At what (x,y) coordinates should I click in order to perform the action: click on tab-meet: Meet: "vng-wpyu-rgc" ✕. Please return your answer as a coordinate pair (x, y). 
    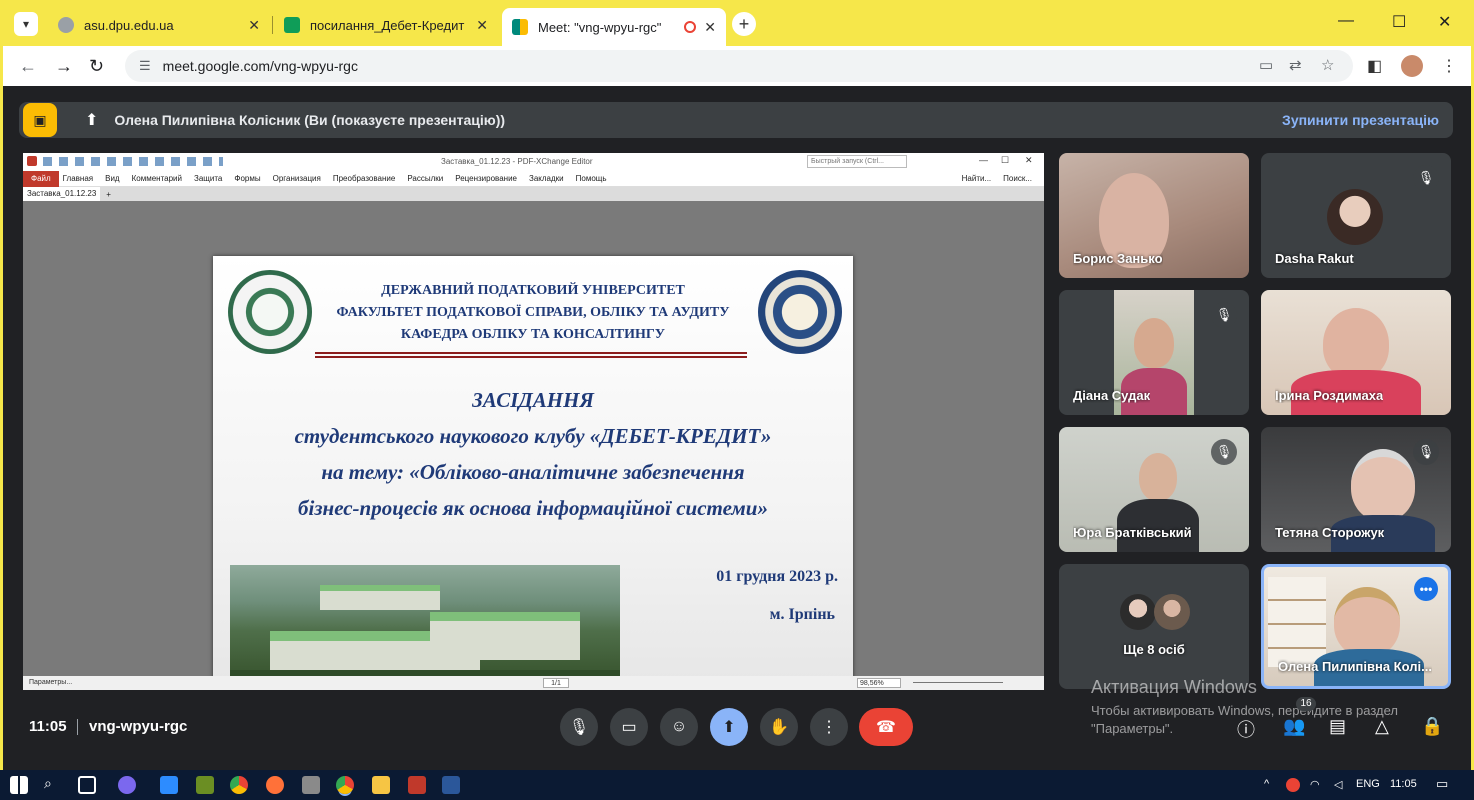
    Looking at the image, I should click on (614, 27).